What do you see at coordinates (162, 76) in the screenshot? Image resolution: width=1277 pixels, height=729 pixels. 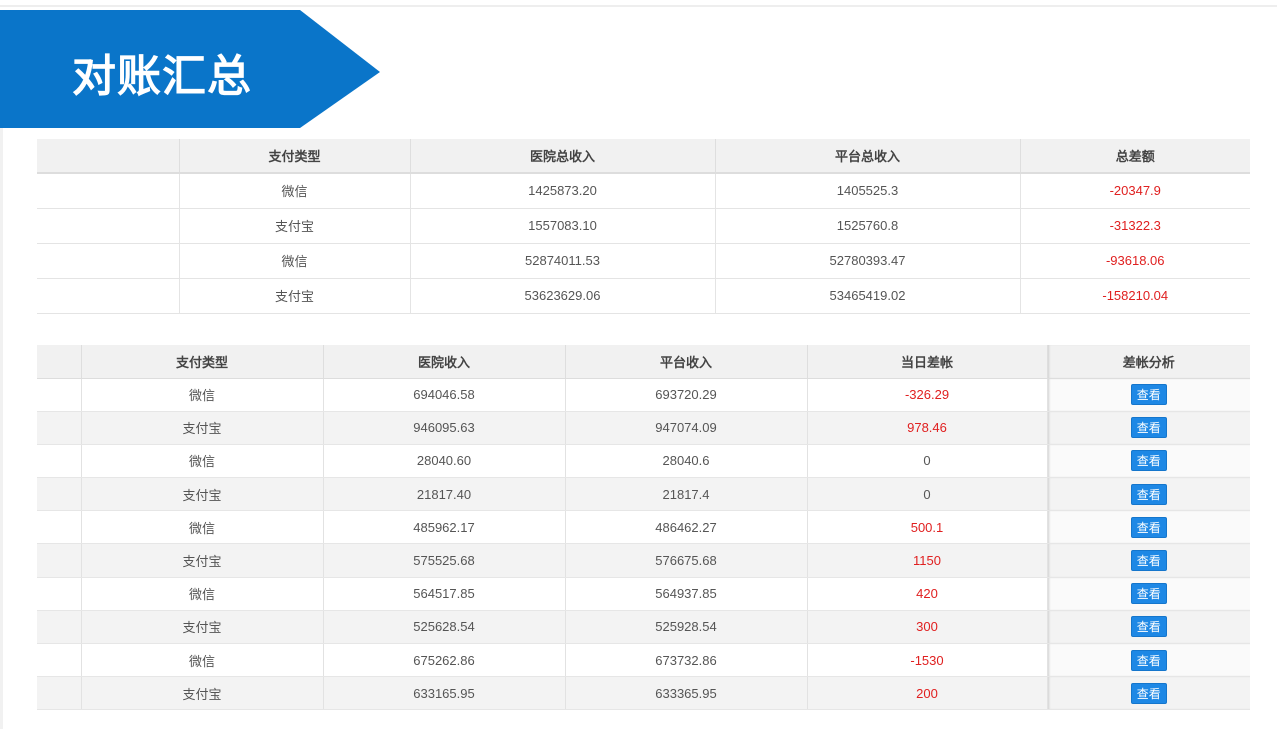 I see `page-title: 对账汇总` at bounding box center [162, 76].